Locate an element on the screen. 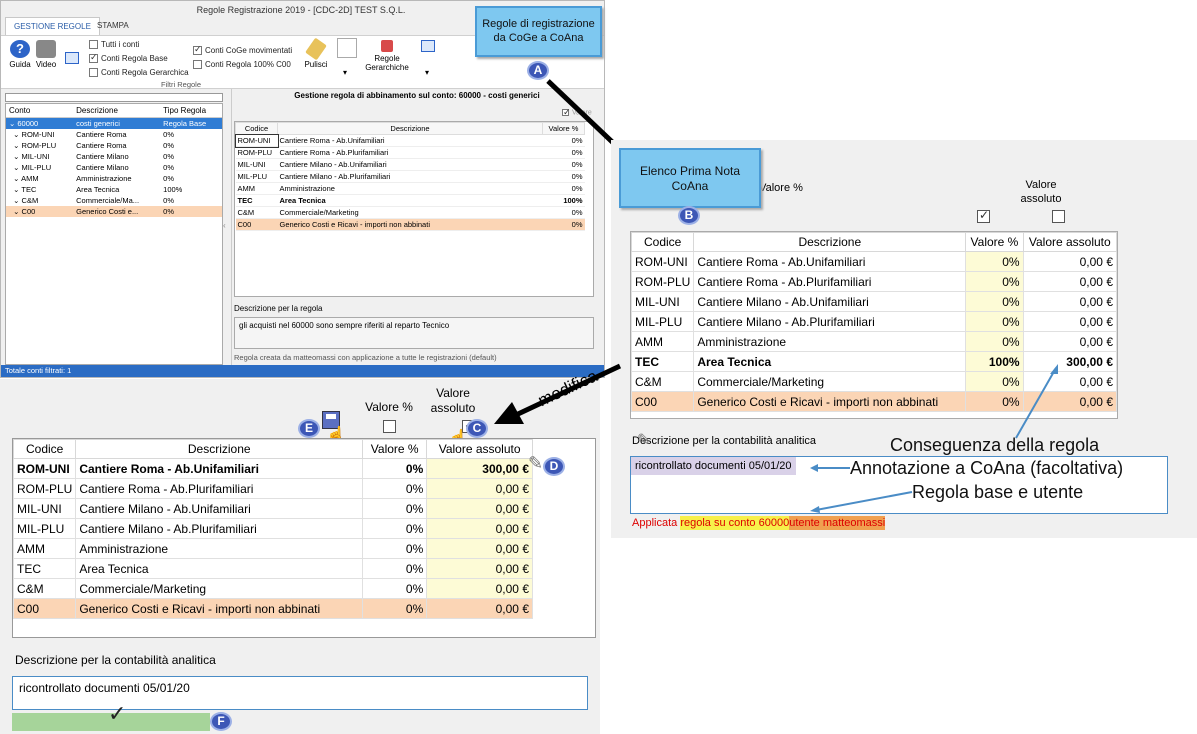 The image size is (1197, 734). pencil-icon: ✎ is located at coordinates (536, 463).